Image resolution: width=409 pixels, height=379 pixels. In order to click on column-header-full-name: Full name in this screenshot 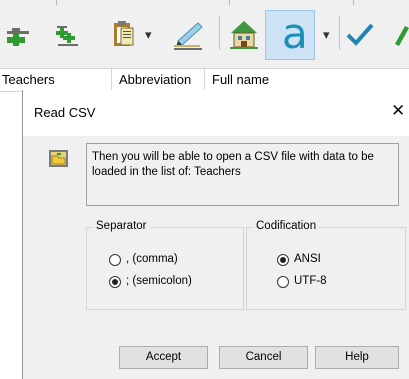, I will do `click(240, 79)`.